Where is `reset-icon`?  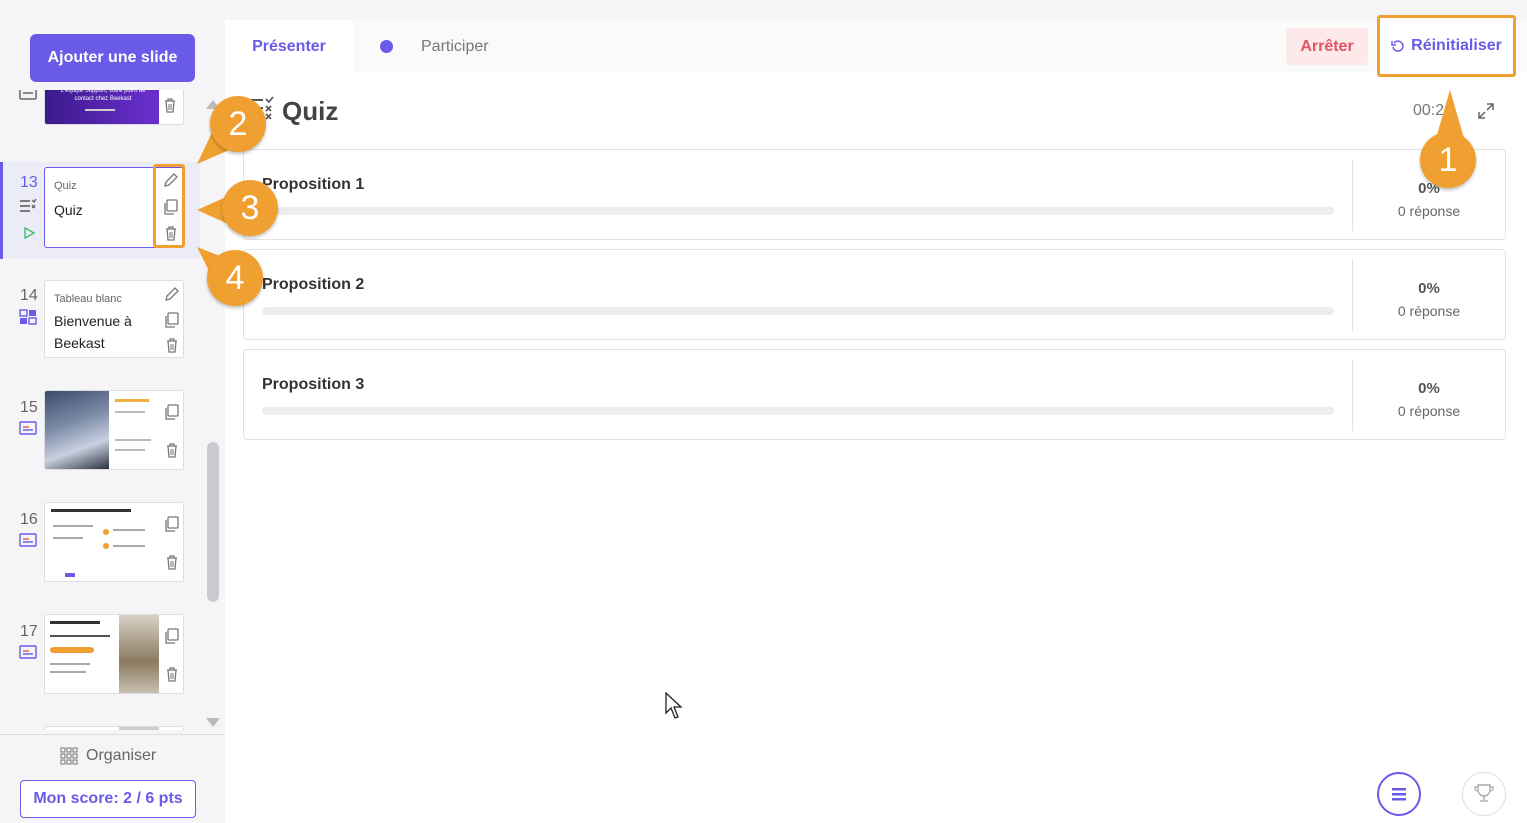
reset-icon is located at coordinates (1397, 46).